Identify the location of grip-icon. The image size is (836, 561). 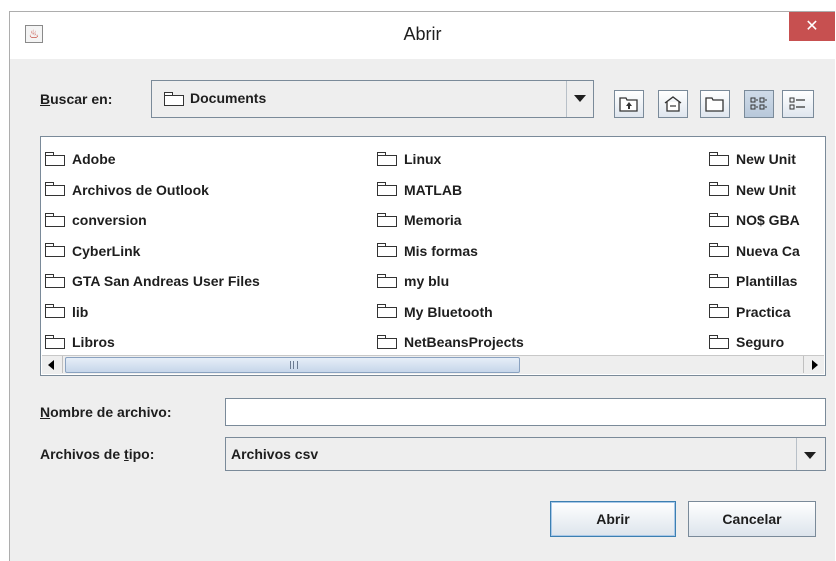
(293, 365).